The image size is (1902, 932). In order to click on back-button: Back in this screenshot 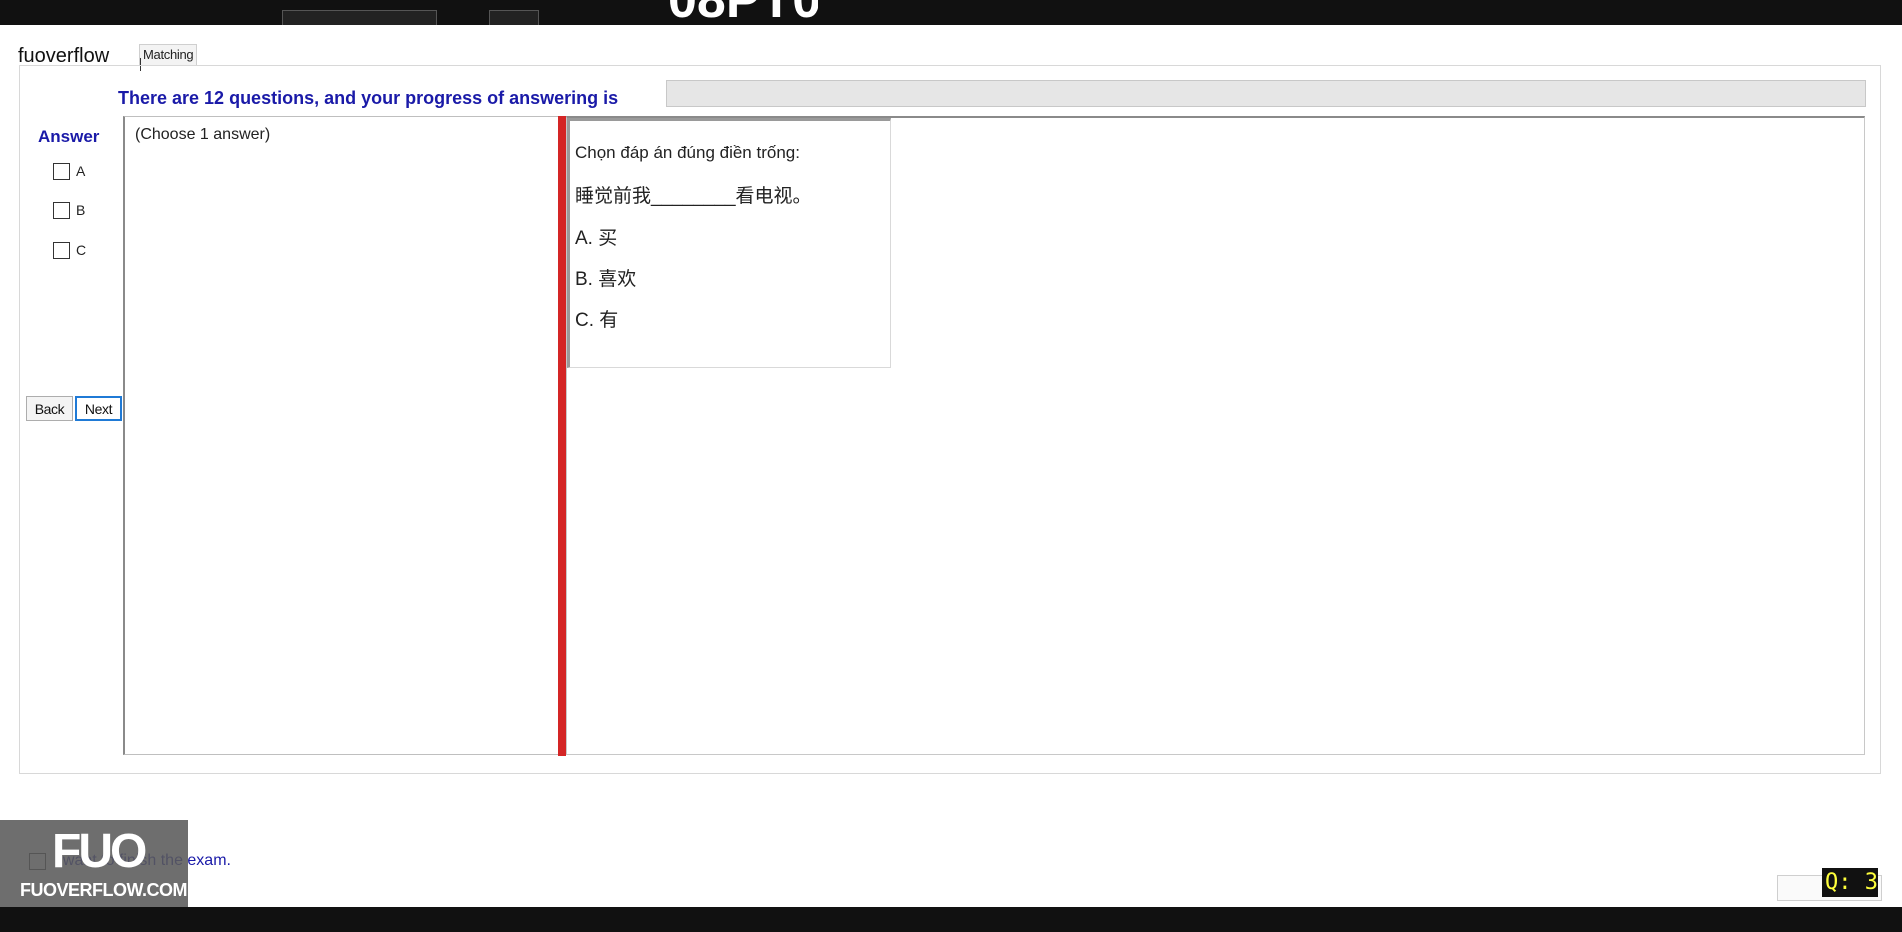, I will do `click(49, 408)`.